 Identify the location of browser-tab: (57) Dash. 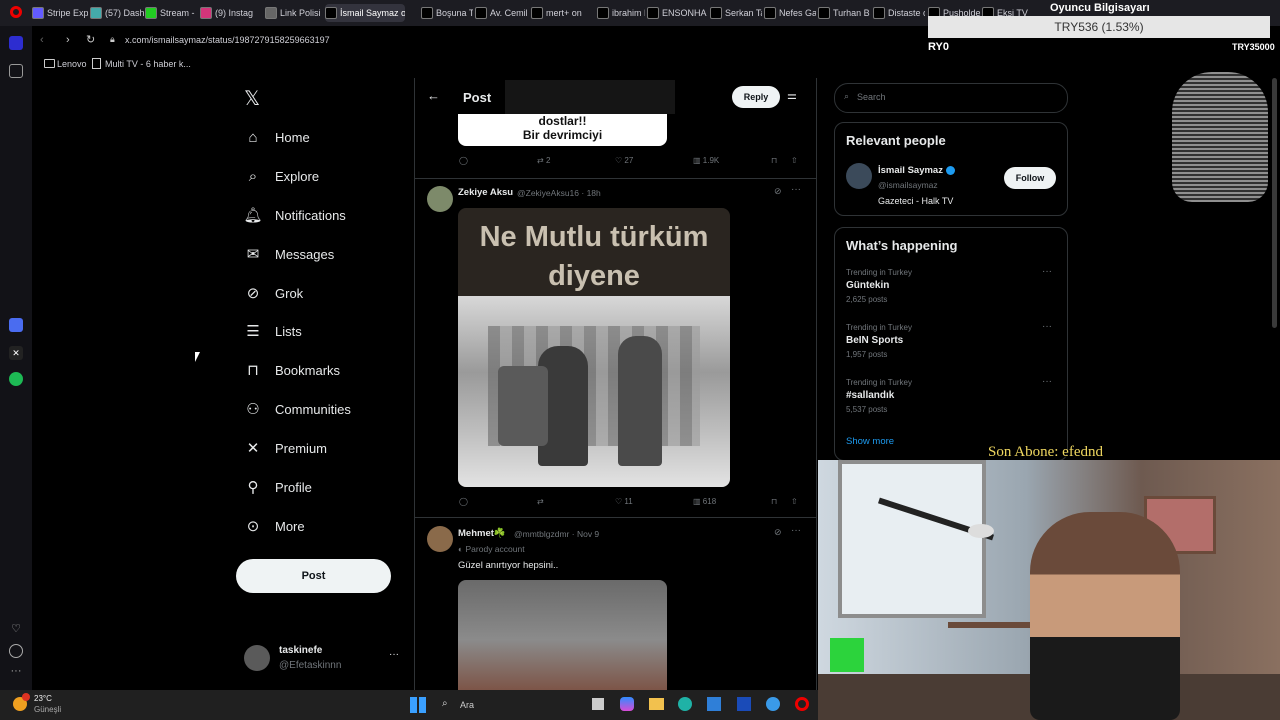
(117, 13).